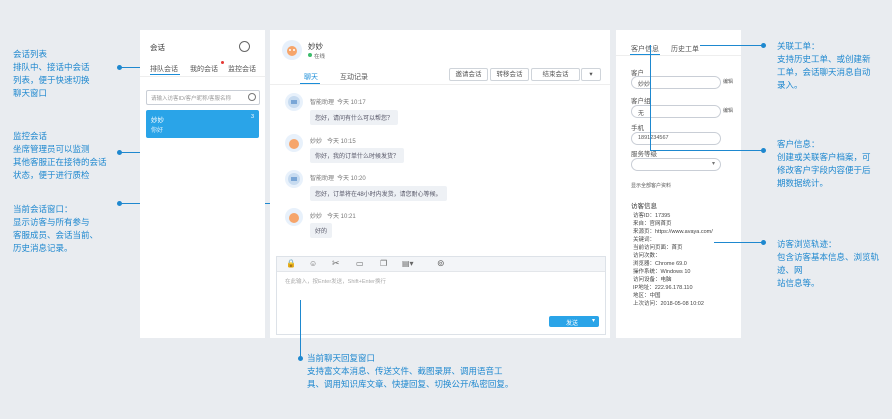  I want to click on tab-my-sessions: 我的会话, so click(204, 69).